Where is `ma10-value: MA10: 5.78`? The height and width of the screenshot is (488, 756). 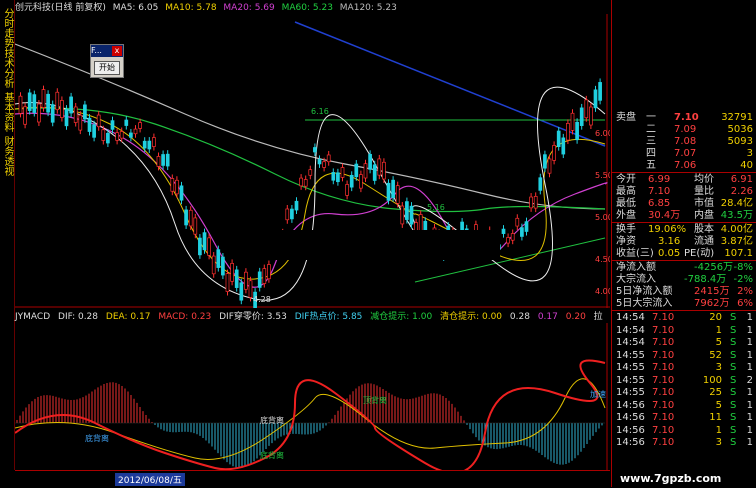
ma10-value: MA10: 5.78 is located at coordinates (191, 8).